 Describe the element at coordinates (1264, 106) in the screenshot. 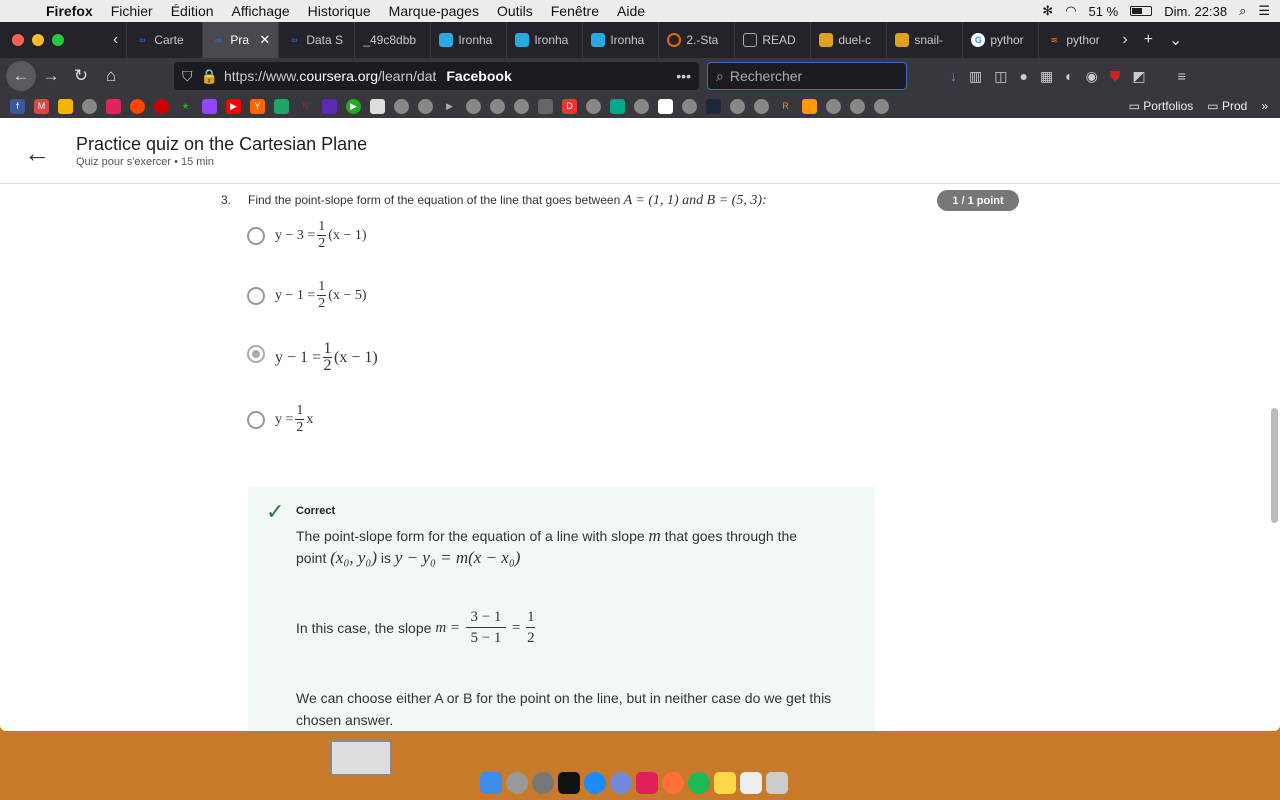

I see `overflow-chevron-icon: »` at that location.